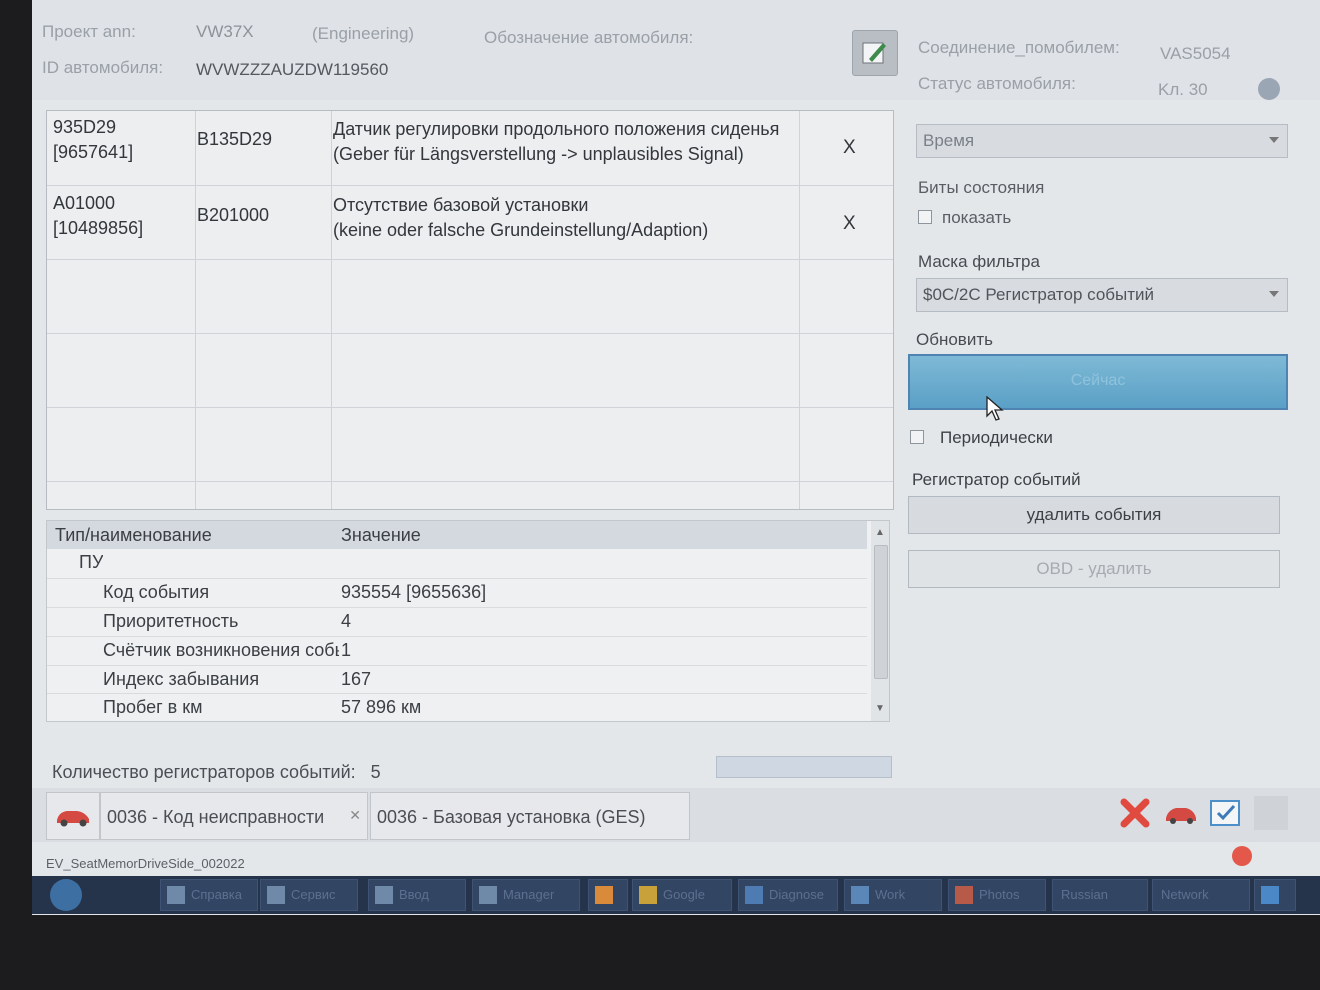 Image resolution: width=1320 pixels, height=990 pixels. I want to click on delete-events-button: удалить события, so click(1094, 515).